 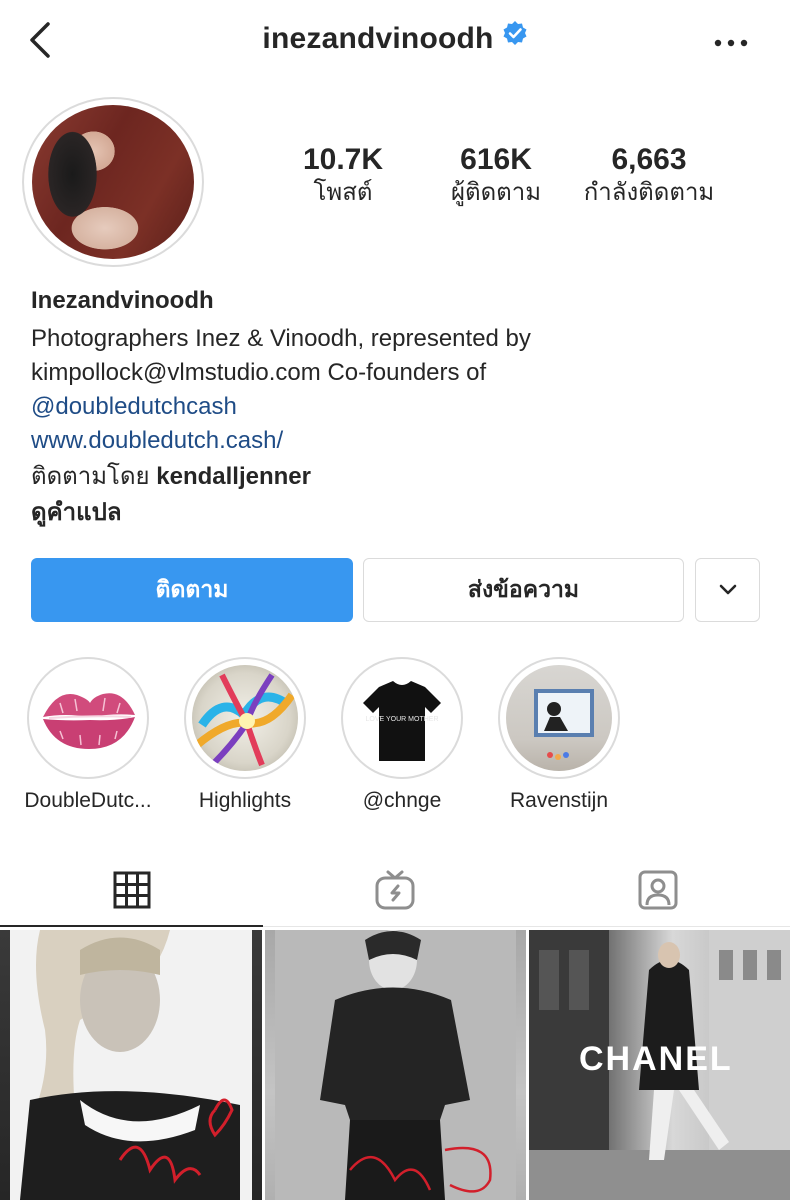 I want to click on bio-line-2: kimpollock@vlmstudio.com Co-founders of, so click(x=259, y=372).